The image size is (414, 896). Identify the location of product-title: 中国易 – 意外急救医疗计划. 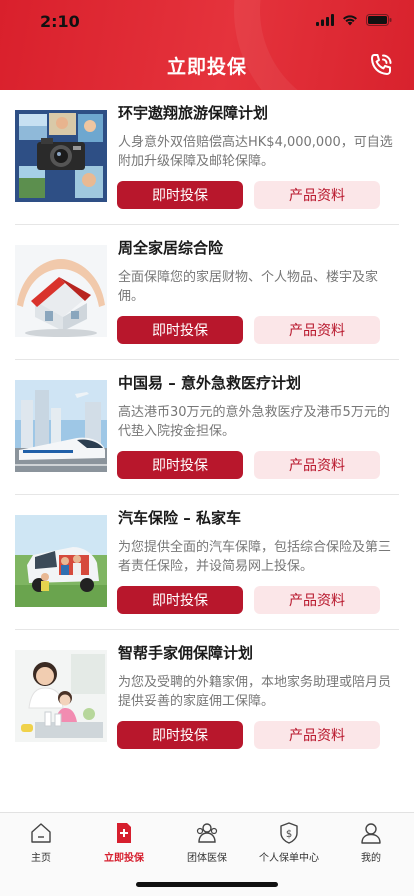
(209, 383).